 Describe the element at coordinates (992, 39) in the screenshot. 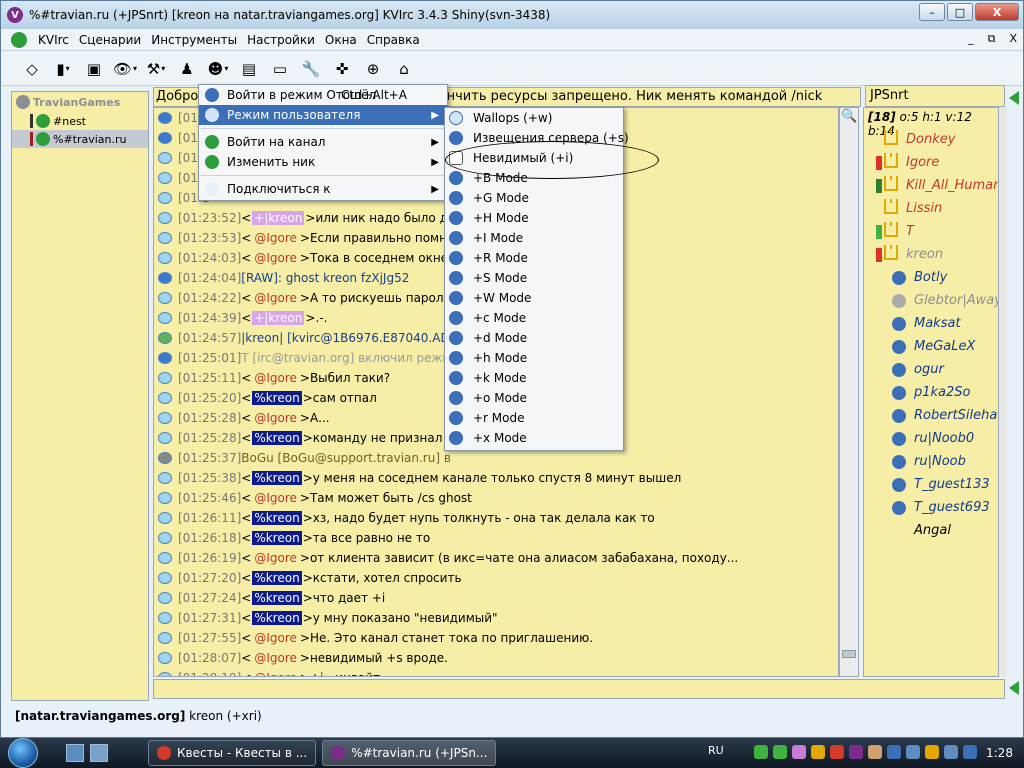

I see `mdi-restore-button: ⧉` at that location.